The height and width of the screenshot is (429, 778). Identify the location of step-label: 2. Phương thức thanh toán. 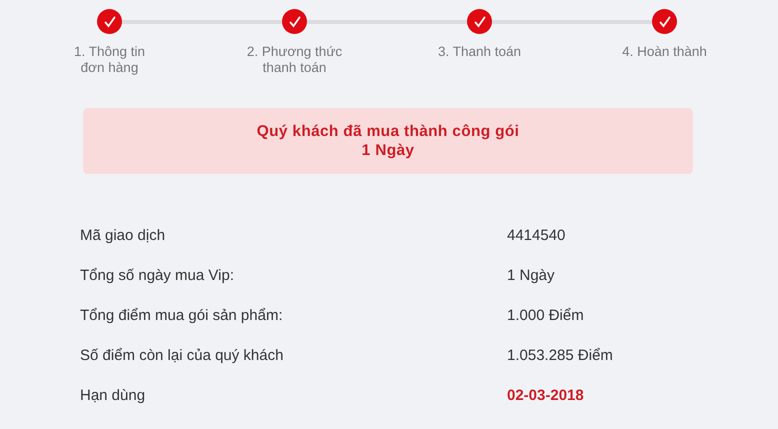
(294, 60).